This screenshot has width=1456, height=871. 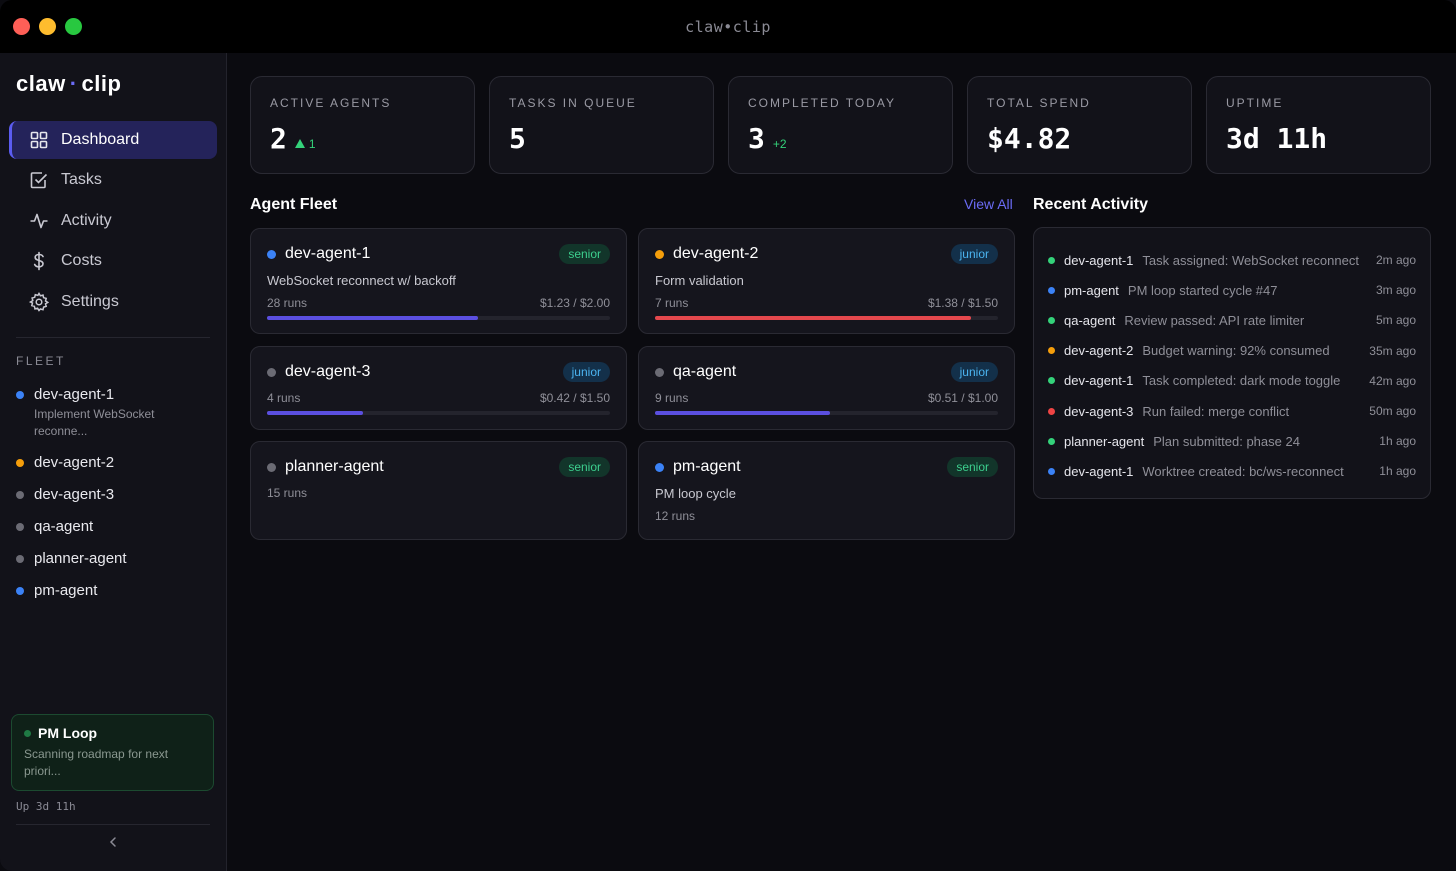 I want to click on agent-runs: 9 runs, so click(x=672, y=398).